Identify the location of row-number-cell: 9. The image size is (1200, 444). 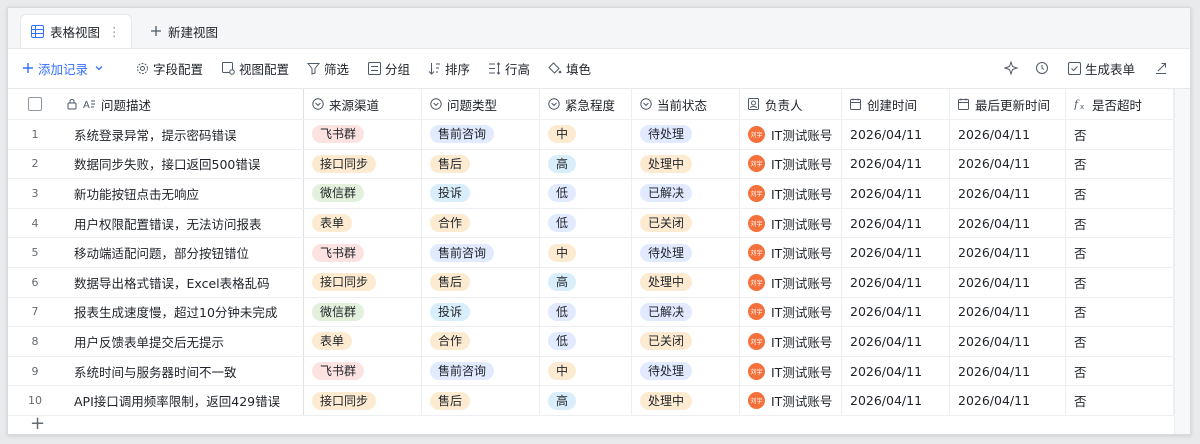
(35, 371).